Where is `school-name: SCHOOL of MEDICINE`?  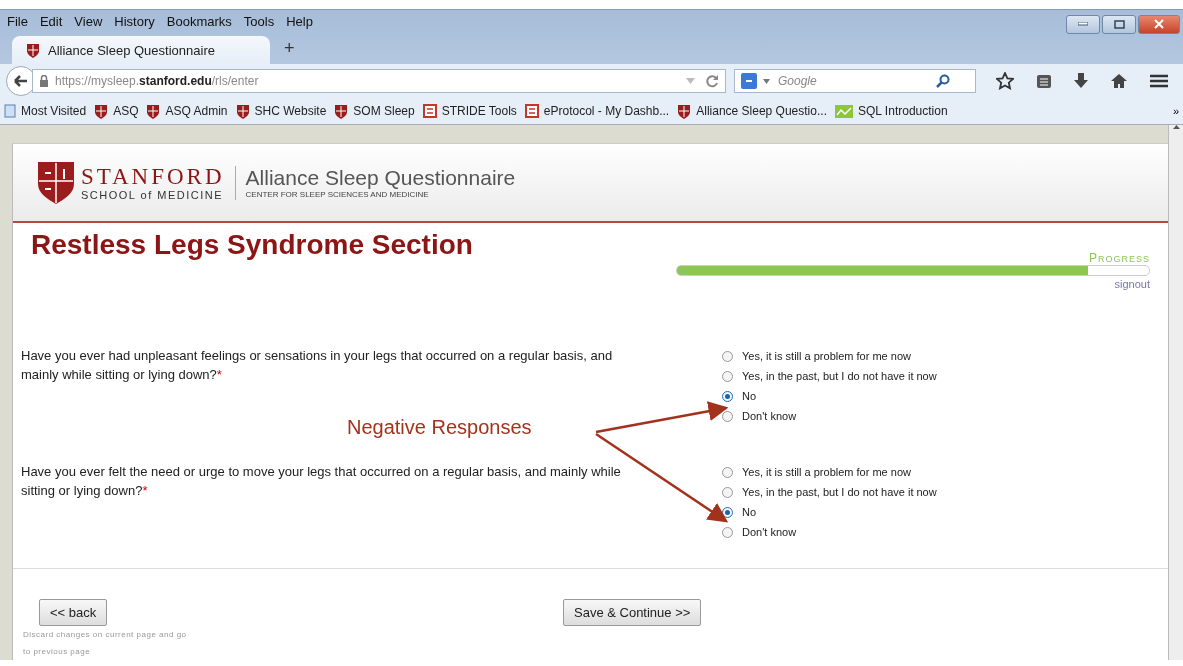 school-name: SCHOOL of MEDICINE is located at coordinates (153, 194).